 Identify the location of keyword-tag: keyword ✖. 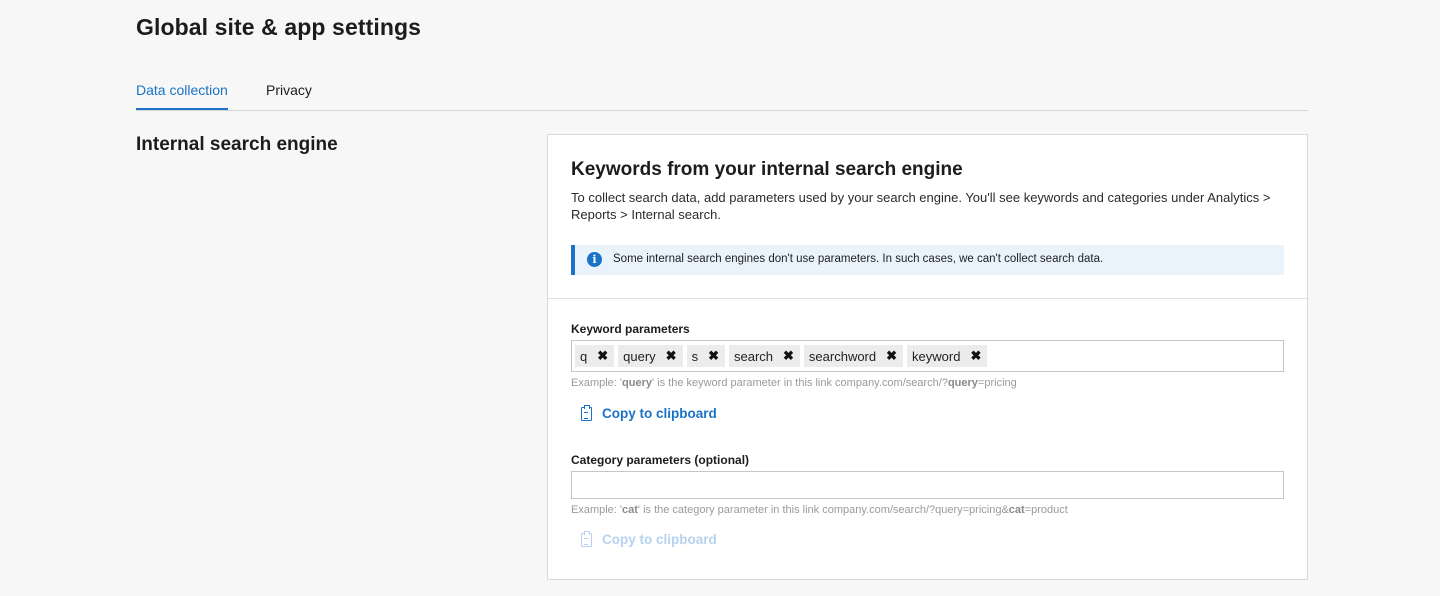
(947, 356).